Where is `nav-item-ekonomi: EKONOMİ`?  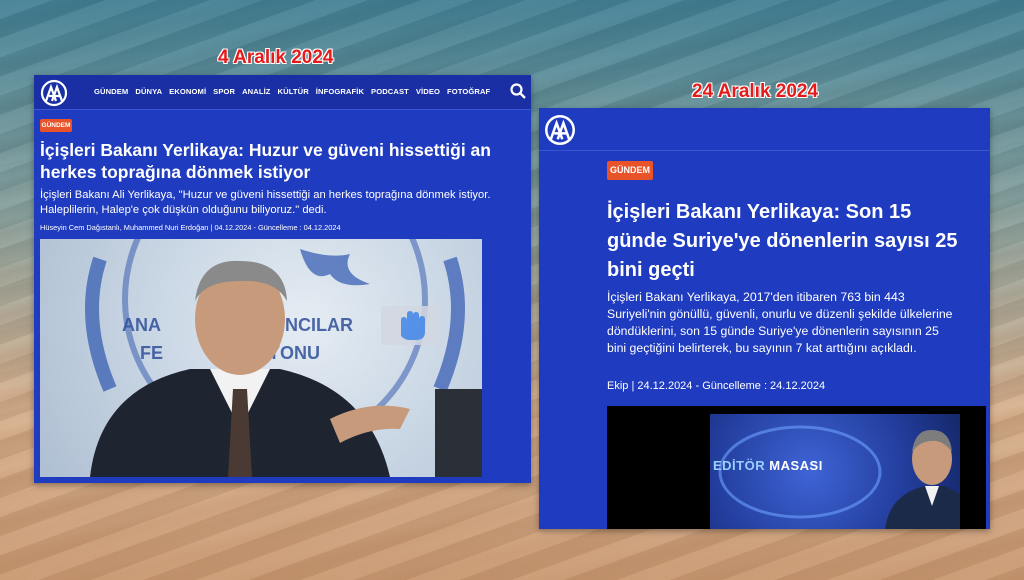 nav-item-ekonomi: EKONOMİ is located at coordinates (187, 91).